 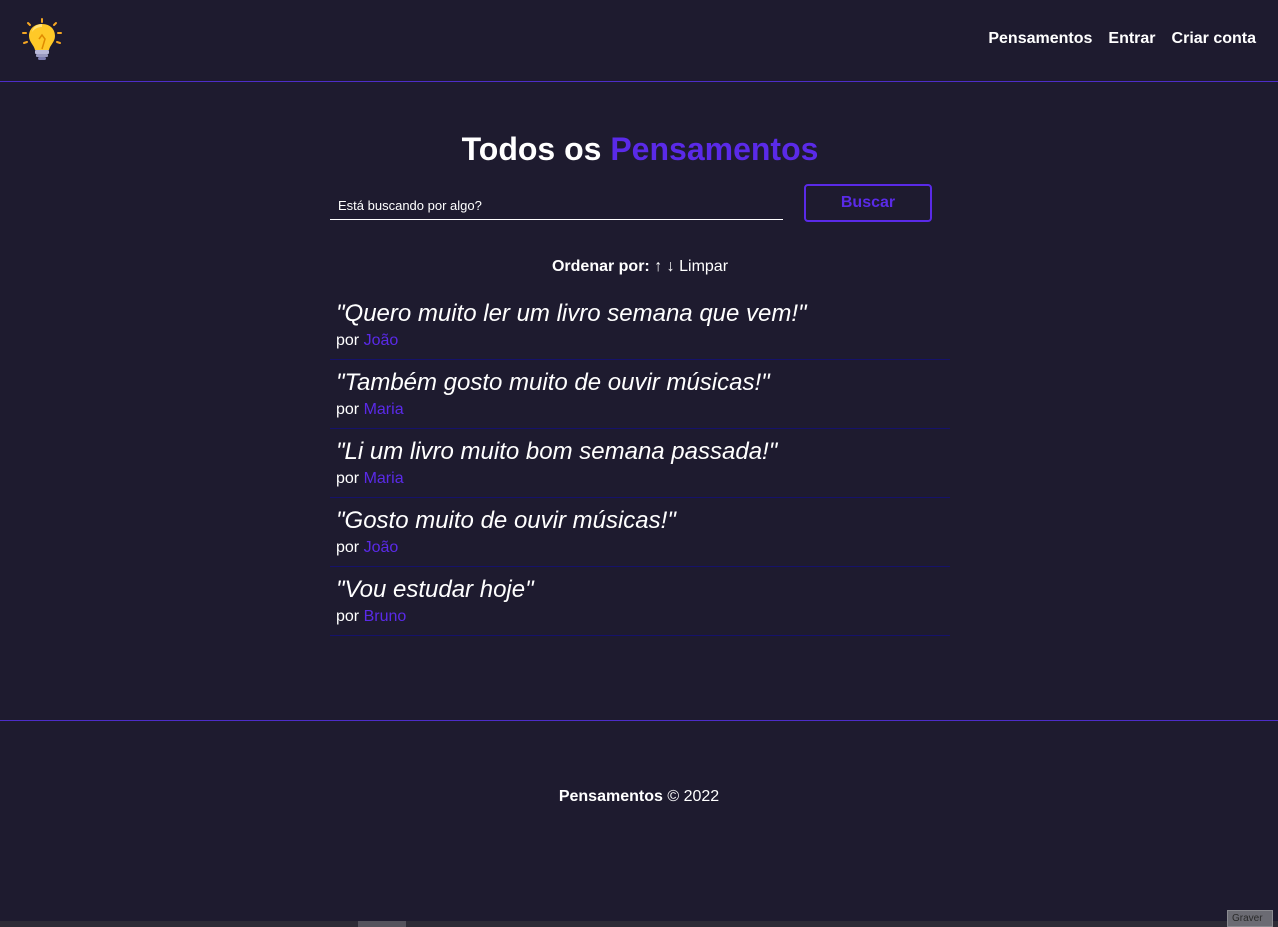 What do you see at coordinates (553, 382) in the screenshot?
I see `thought-text: "Também gosto muito de ouvir músicas!"` at bounding box center [553, 382].